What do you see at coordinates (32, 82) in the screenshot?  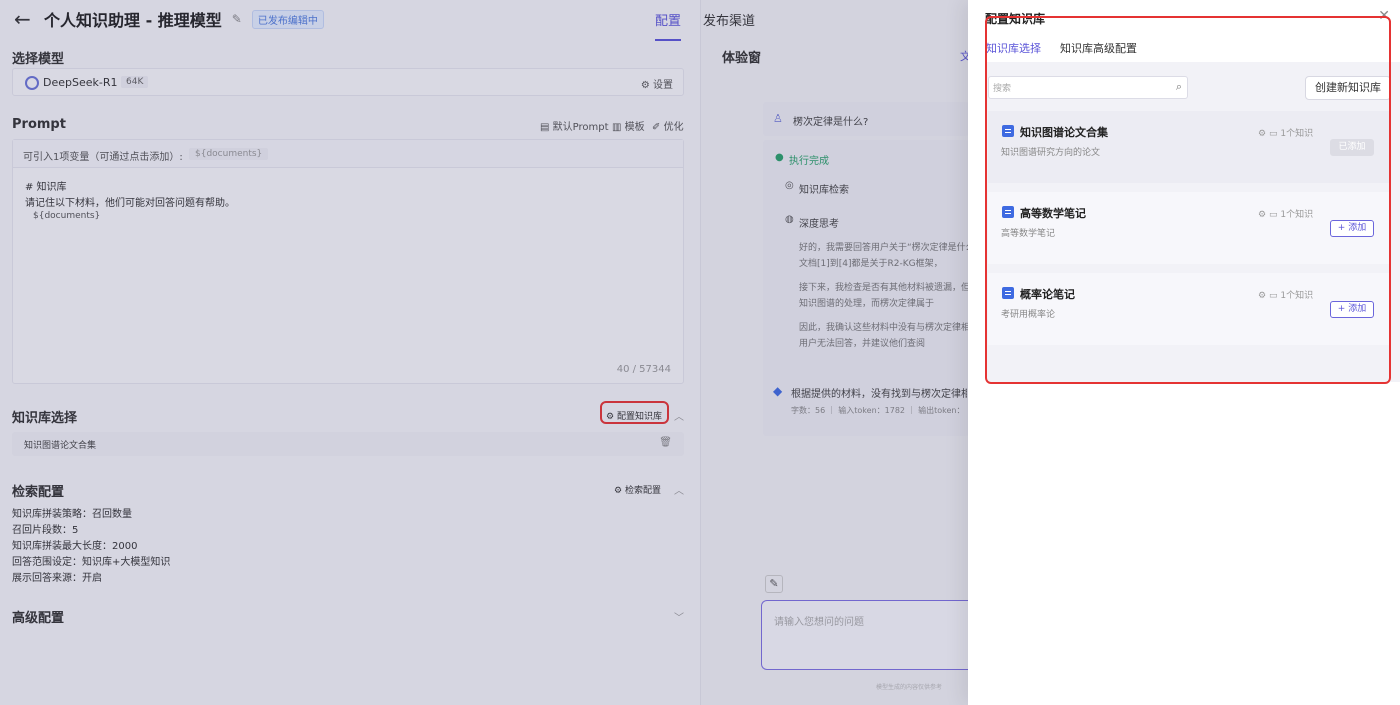 I see `model-icon` at bounding box center [32, 82].